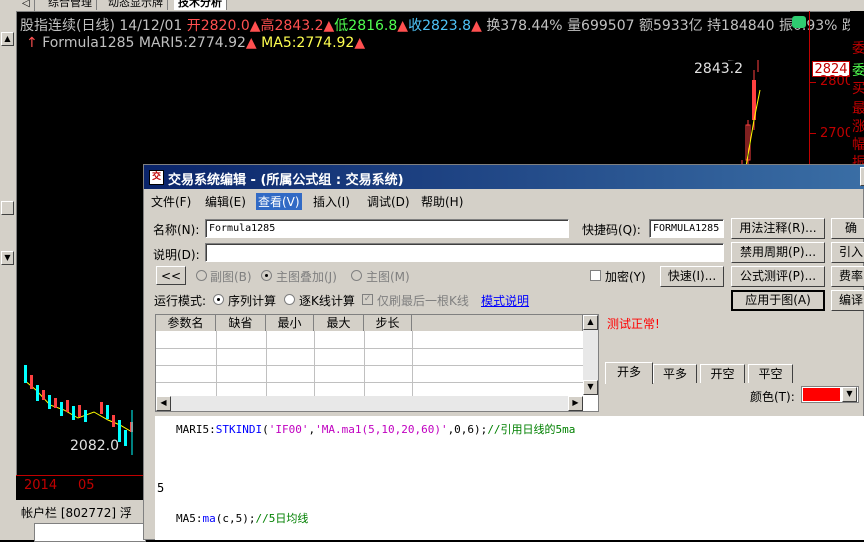  Describe the element at coordinates (464, 252) in the screenshot. I see `description-input` at that location.